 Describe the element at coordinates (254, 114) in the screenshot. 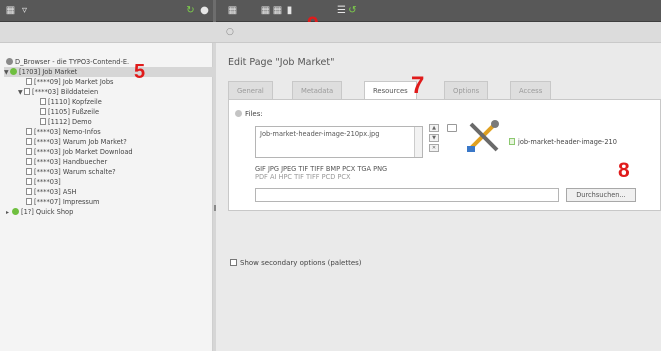

I see `files-label: Files:` at that location.